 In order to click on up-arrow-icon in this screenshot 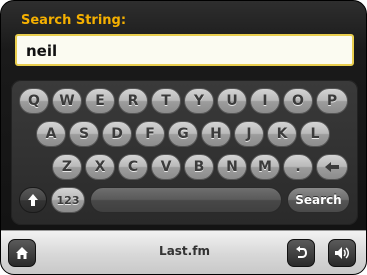, I will do `click(33, 200)`.